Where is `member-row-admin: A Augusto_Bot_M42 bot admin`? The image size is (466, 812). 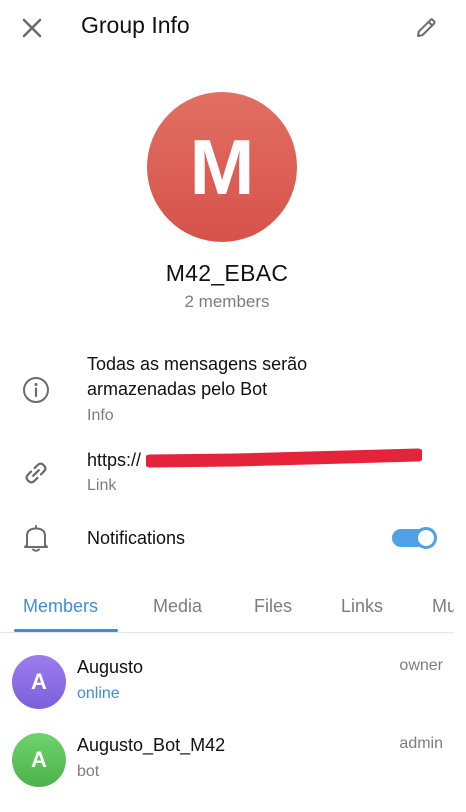 member-row-admin: A Augusto_Bot_M42 bot admin is located at coordinates (227, 771).